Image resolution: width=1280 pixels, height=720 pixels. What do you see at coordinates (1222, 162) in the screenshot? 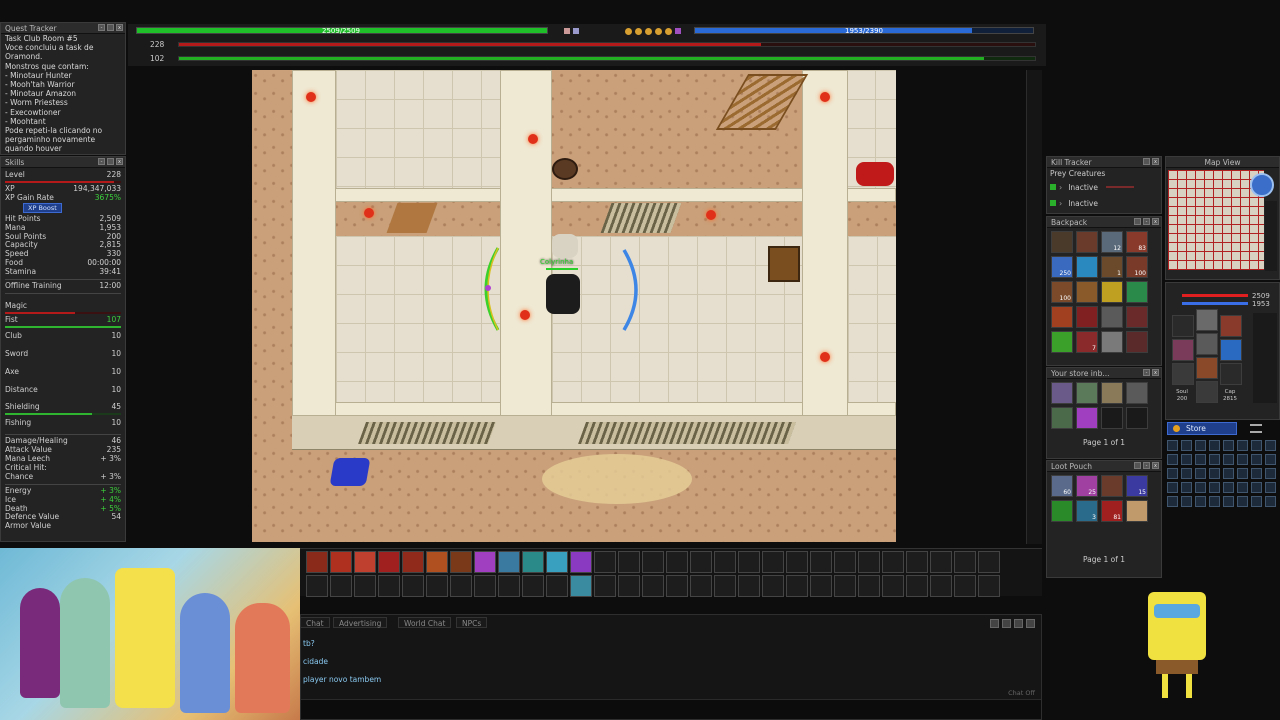
I see `map-view-title: Map View` at bounding box center [1222, 162].